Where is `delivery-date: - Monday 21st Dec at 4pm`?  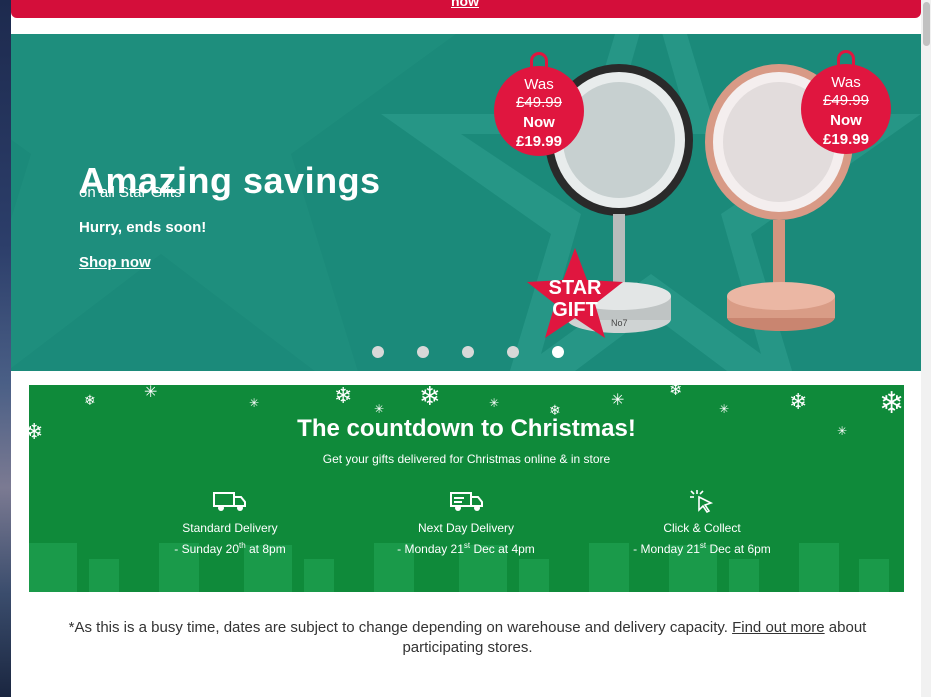 delivery-date: - Monday 21st Dec at 4pm is located at coordinates (466, 548).